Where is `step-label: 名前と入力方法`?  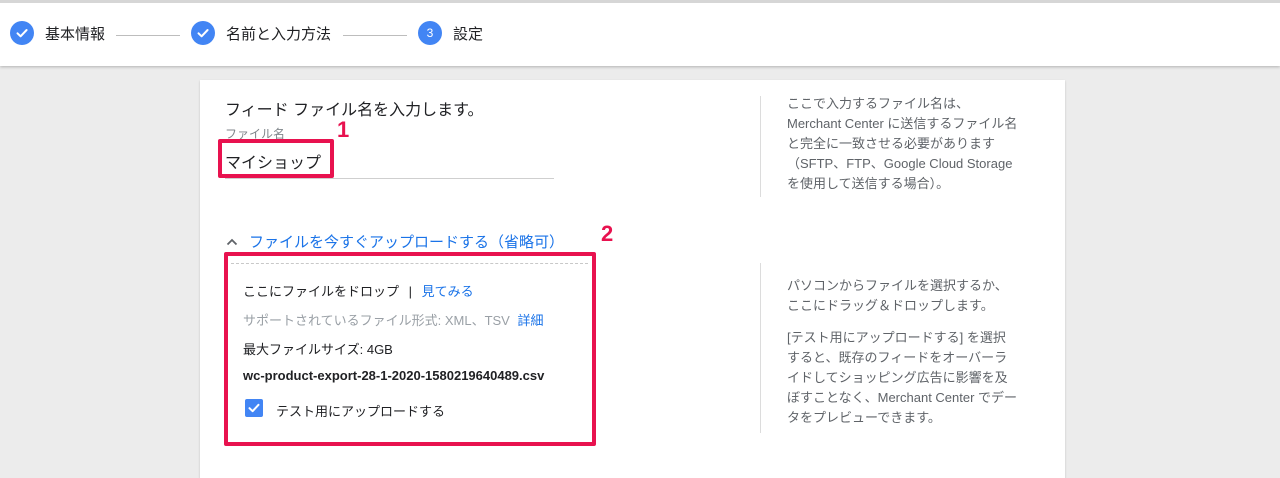 step-label: 名前と入力方法 is located at coordinates (279, 34).